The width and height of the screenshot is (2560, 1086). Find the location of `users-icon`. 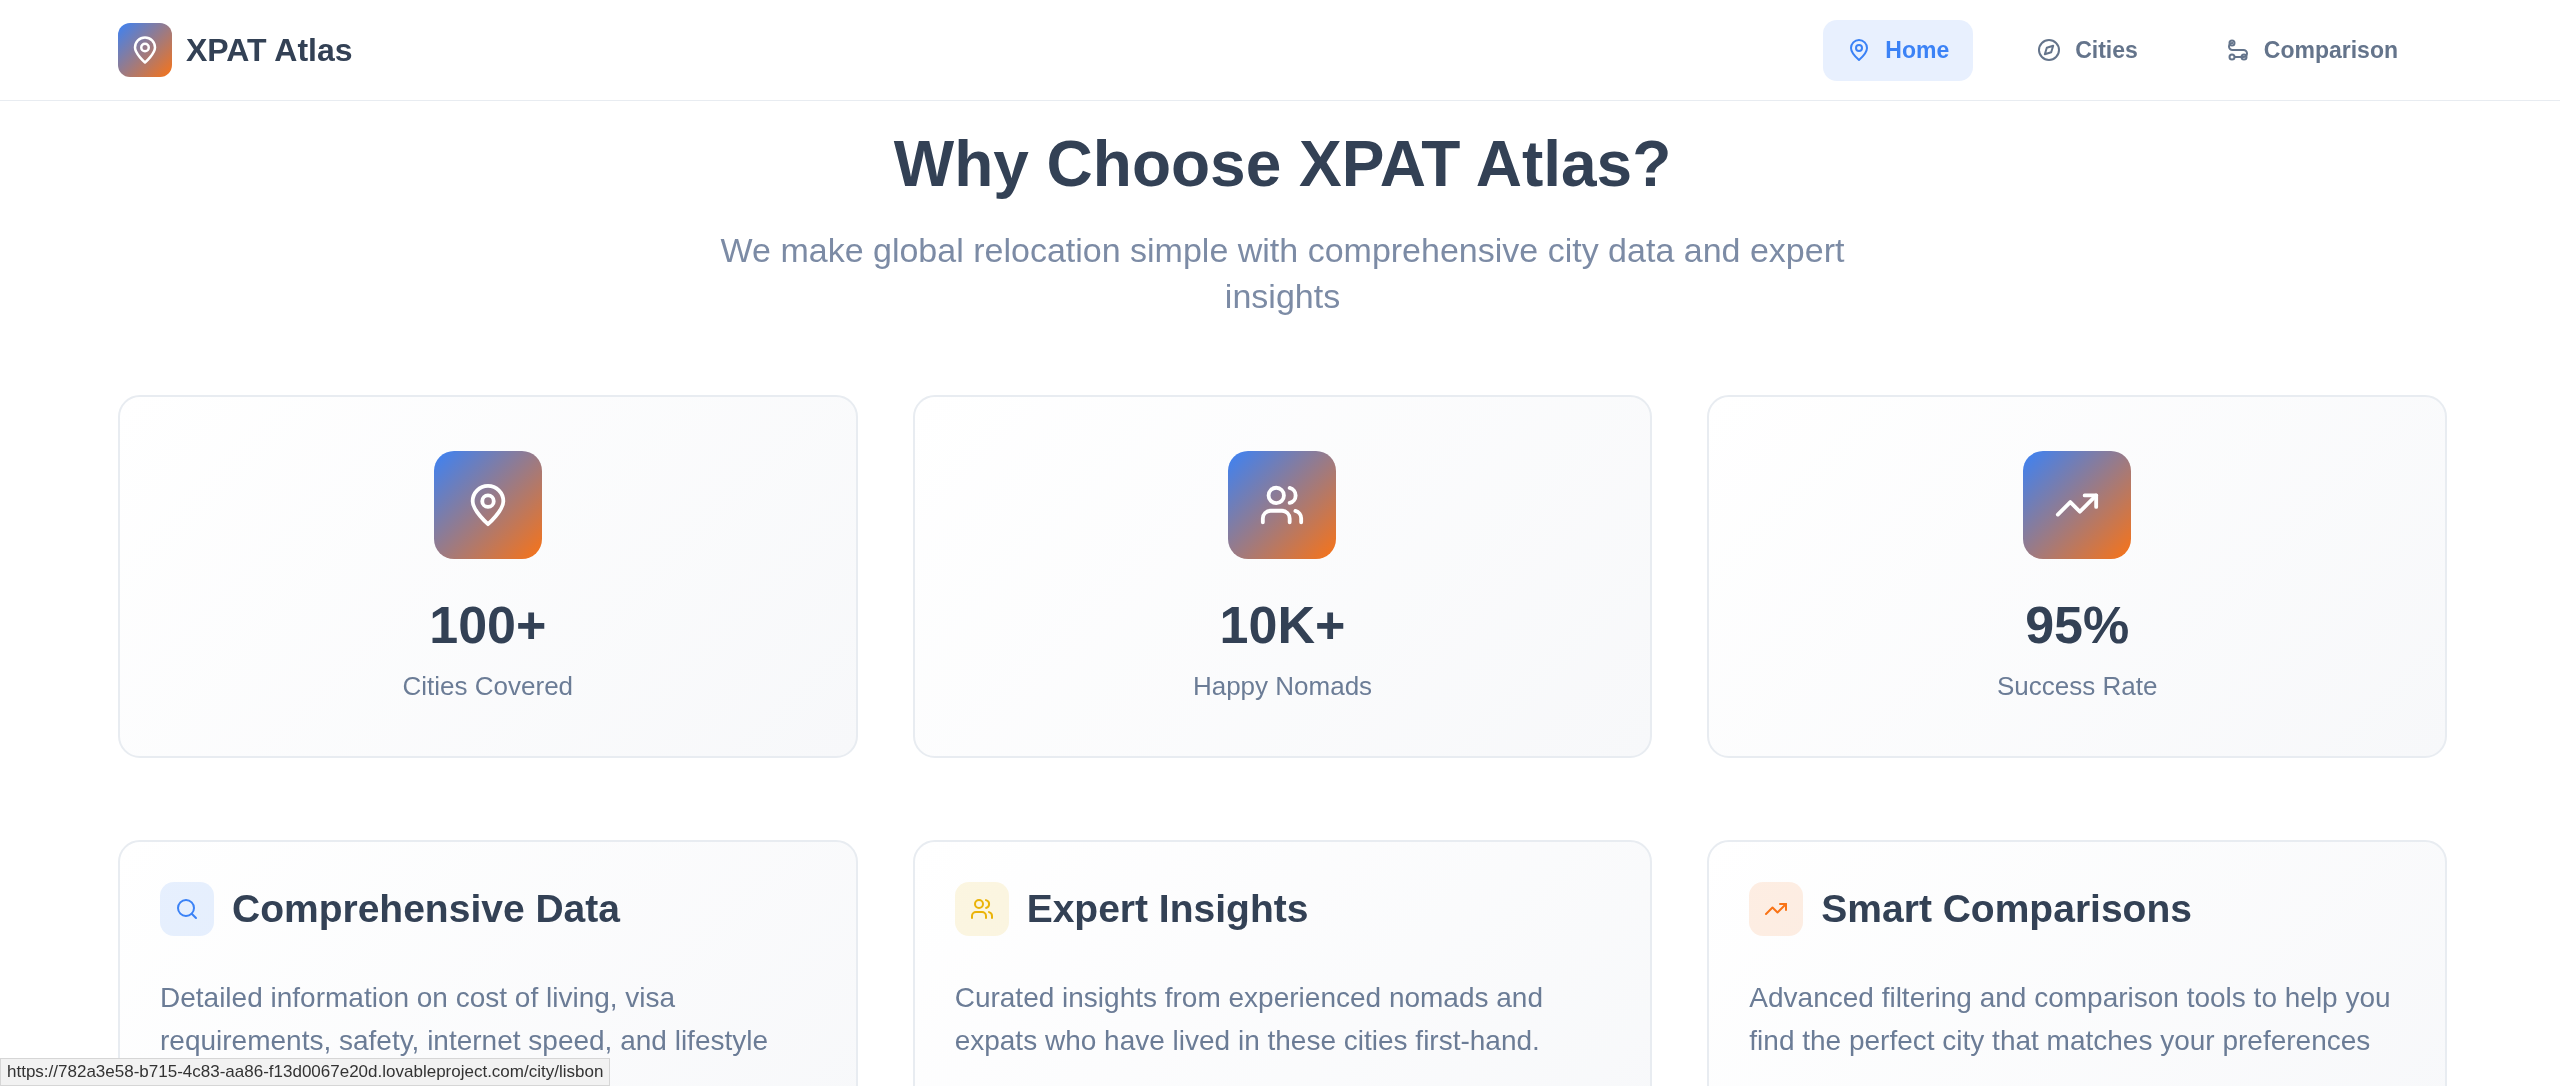

users-icon is located at coordinates (981, 909).